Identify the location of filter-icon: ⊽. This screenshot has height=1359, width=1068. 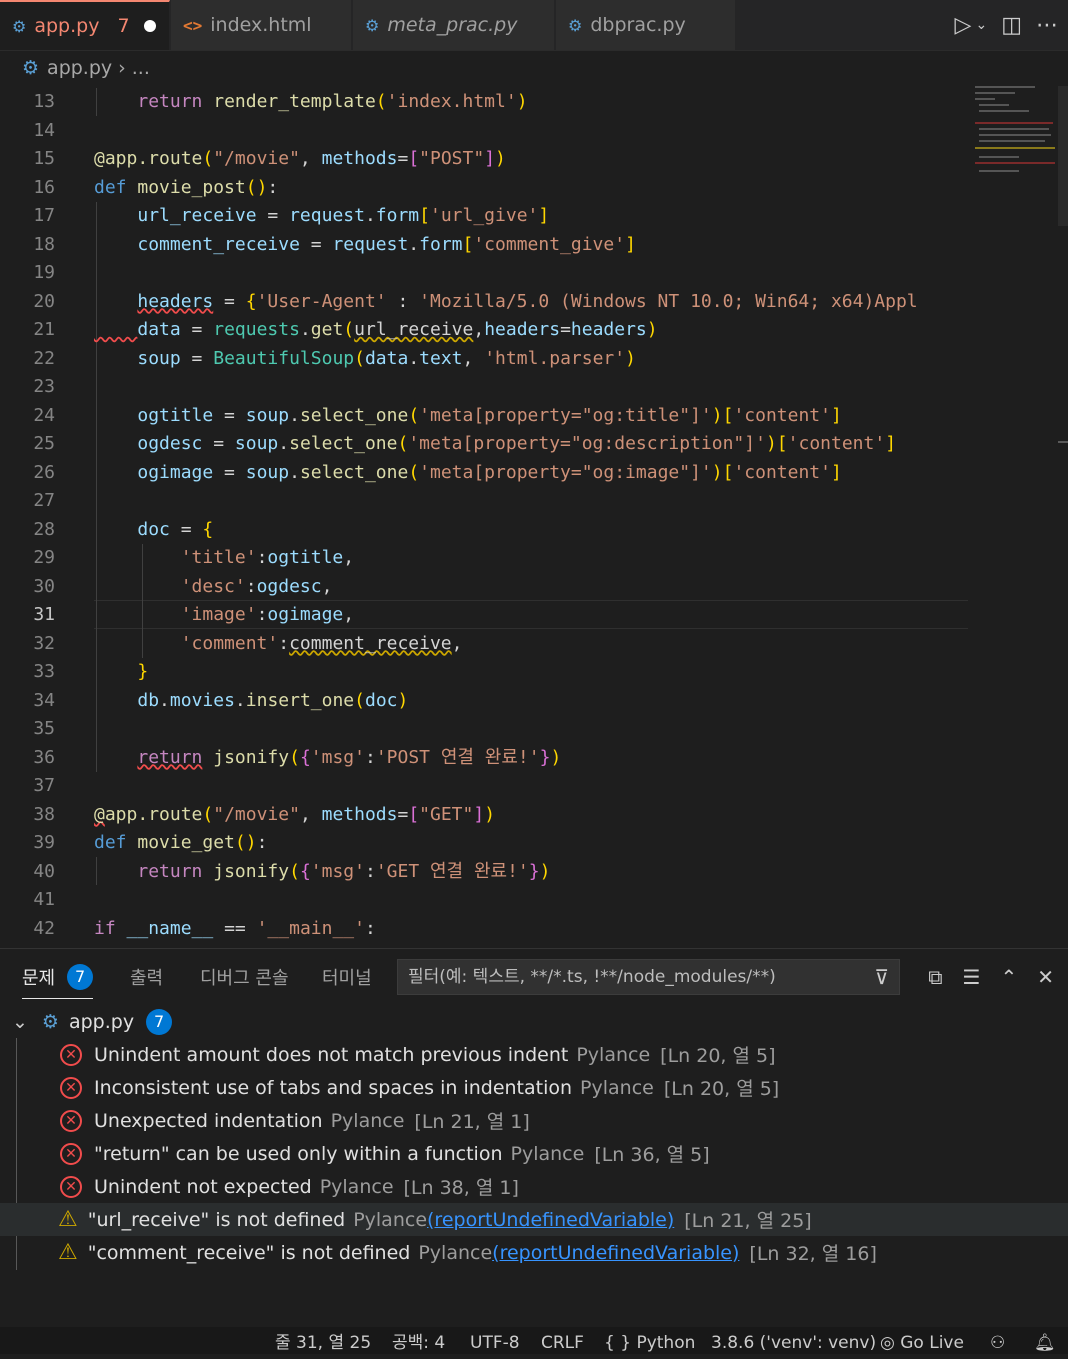
(881, 977).